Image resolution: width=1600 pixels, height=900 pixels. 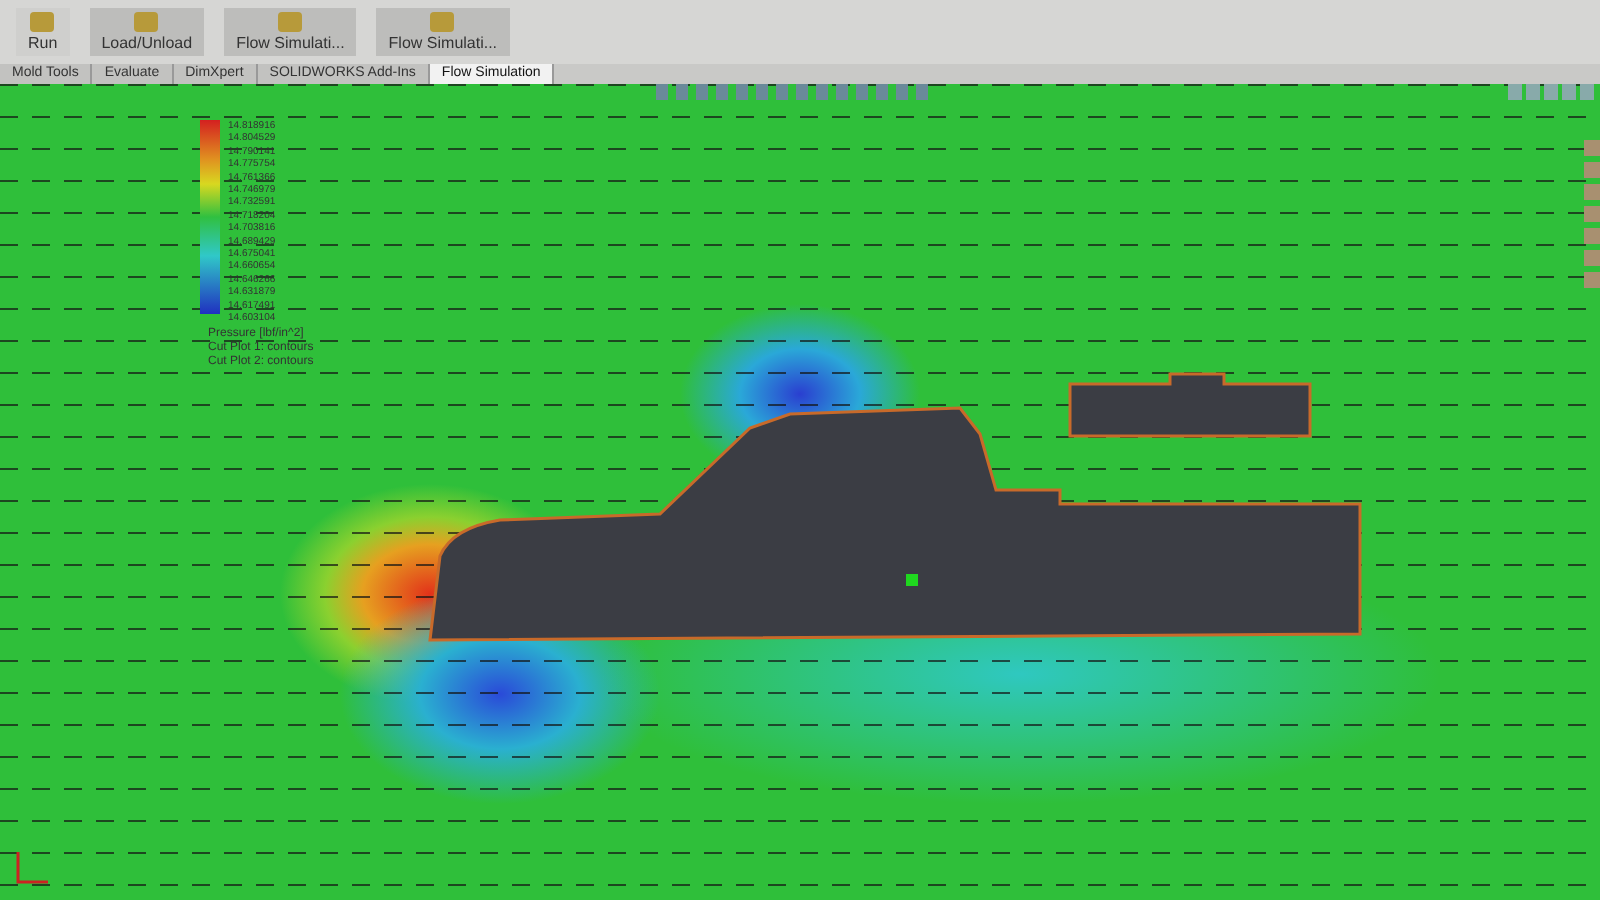 What do you see at coordinates (32, 868) in the screenshot?
I see `axis-triad-icon` at bounding box center [32, 868].